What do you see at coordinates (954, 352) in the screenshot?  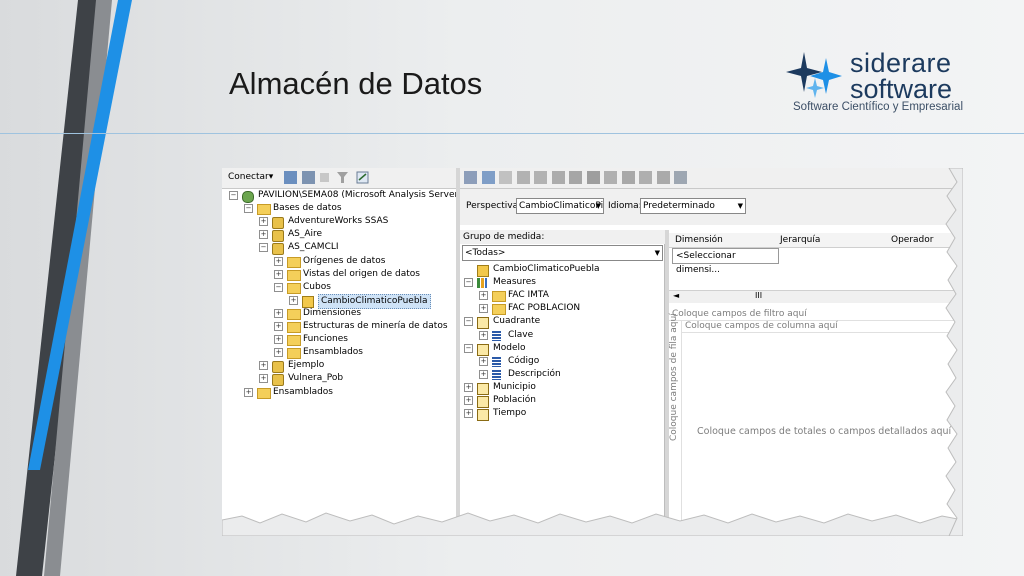 I see `torn-edge-right` at bounding box center [954, 352].